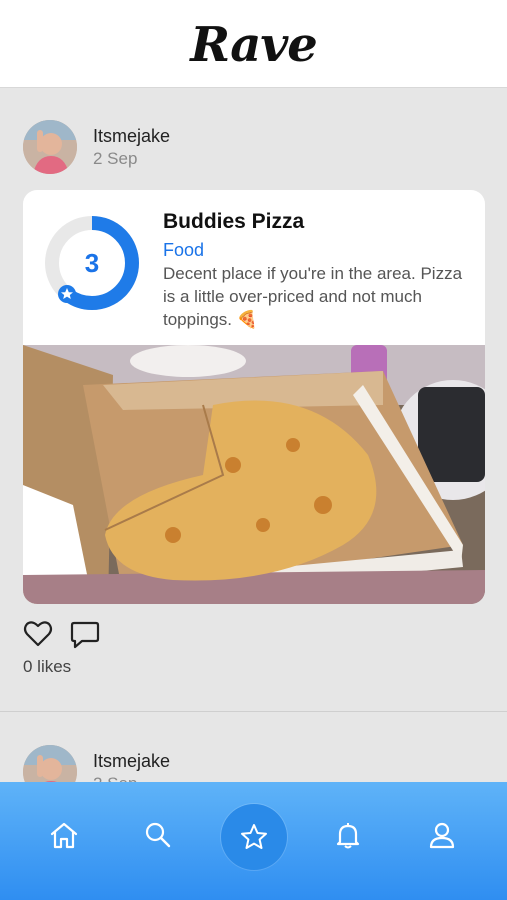  I want to click on post-header: Itsmejake 2 Sep, so click(173, 147).